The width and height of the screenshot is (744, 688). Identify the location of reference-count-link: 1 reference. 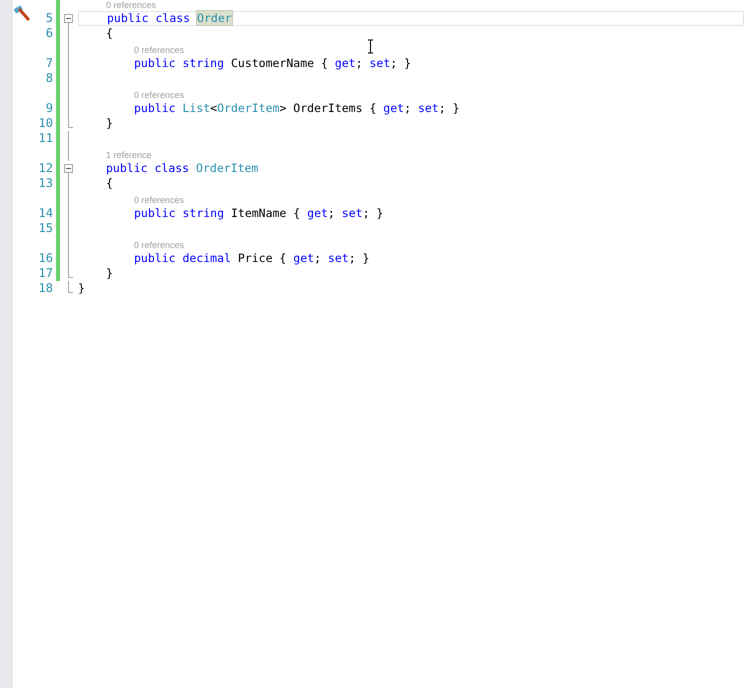
(129, 153).